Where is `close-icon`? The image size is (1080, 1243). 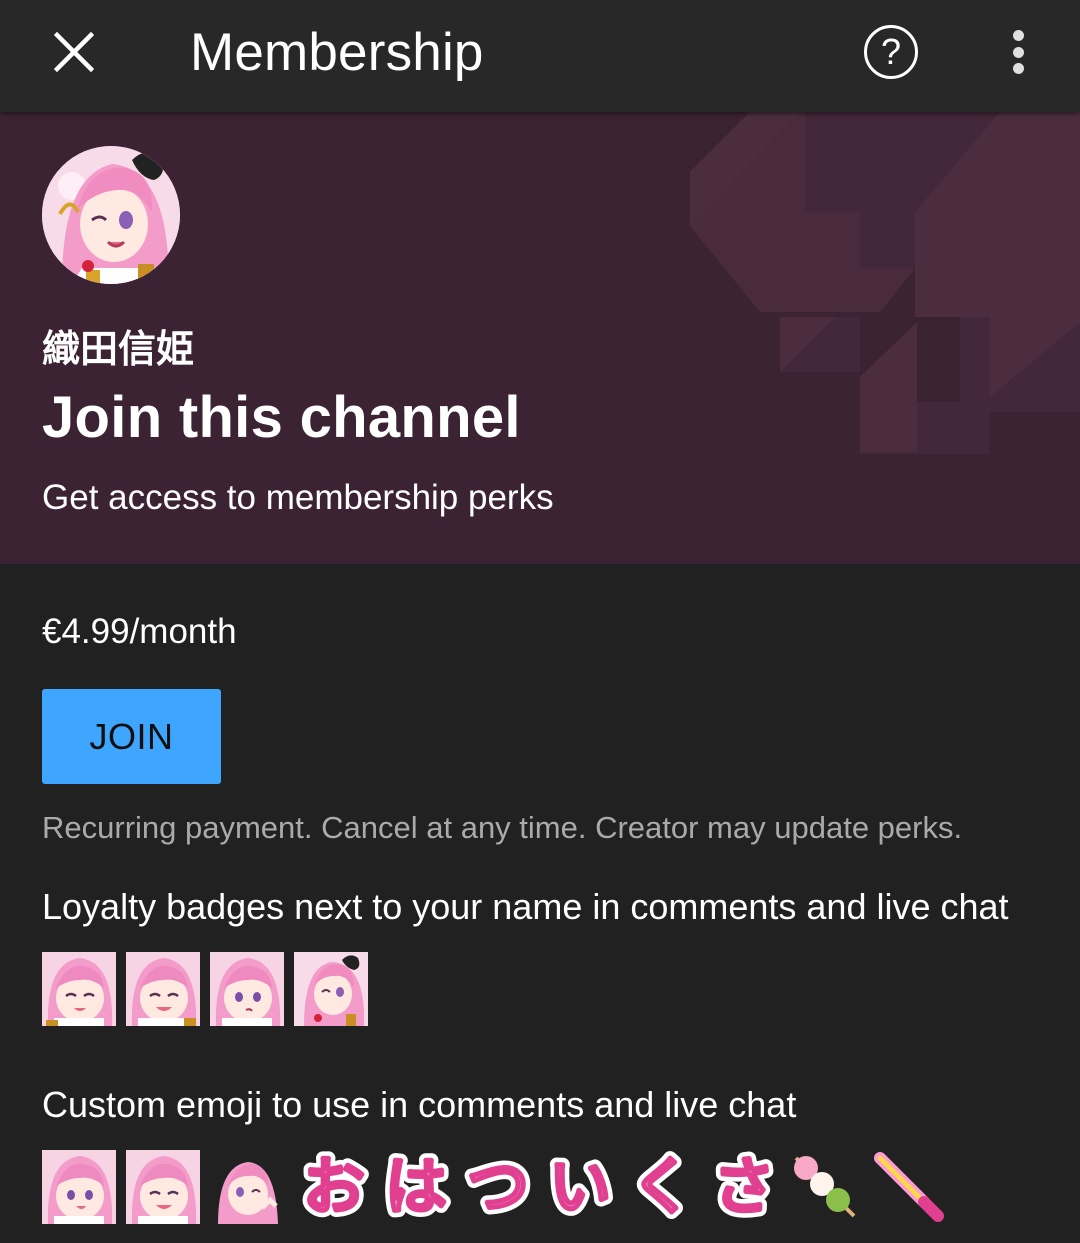
close-icon is located at coordinates (74, 52).